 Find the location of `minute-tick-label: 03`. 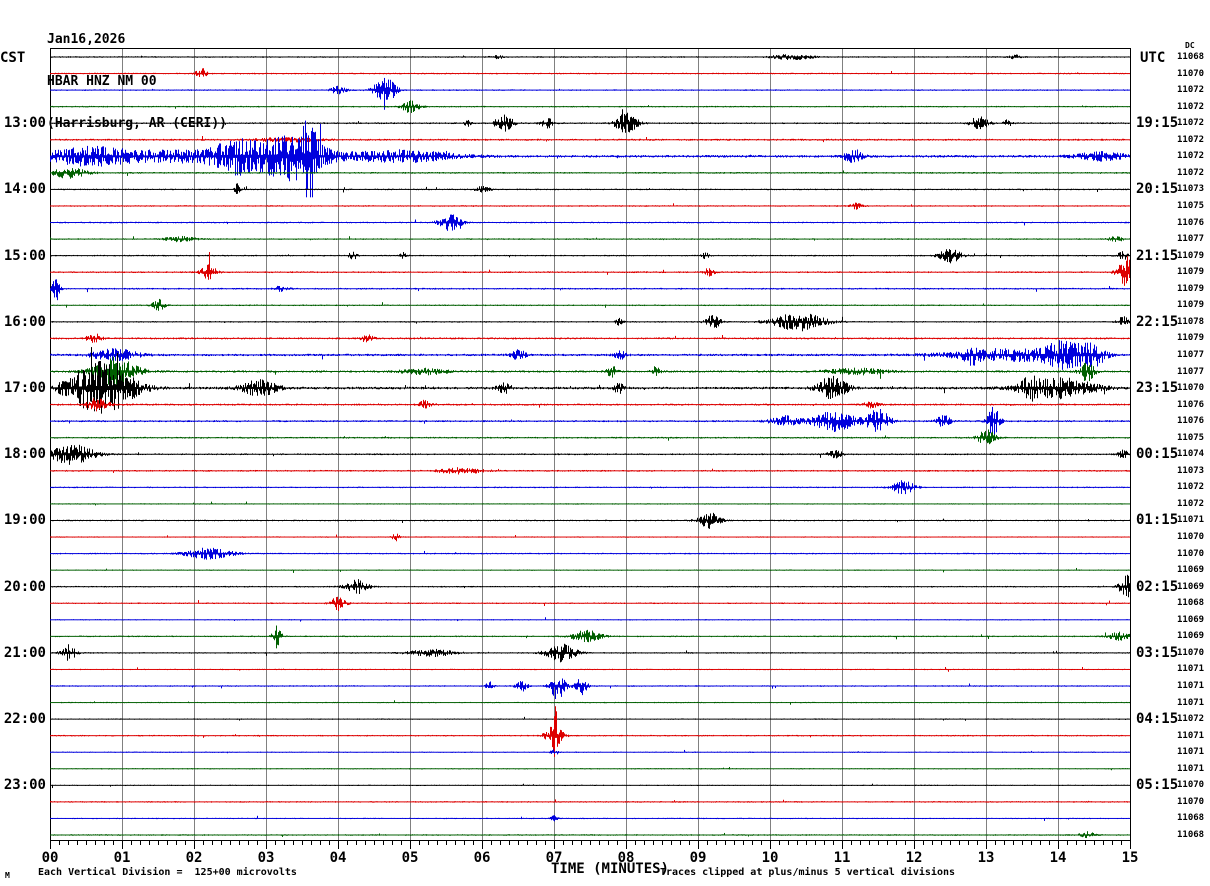

minute-tick-label: 03 is located at coordinates (266, 858).